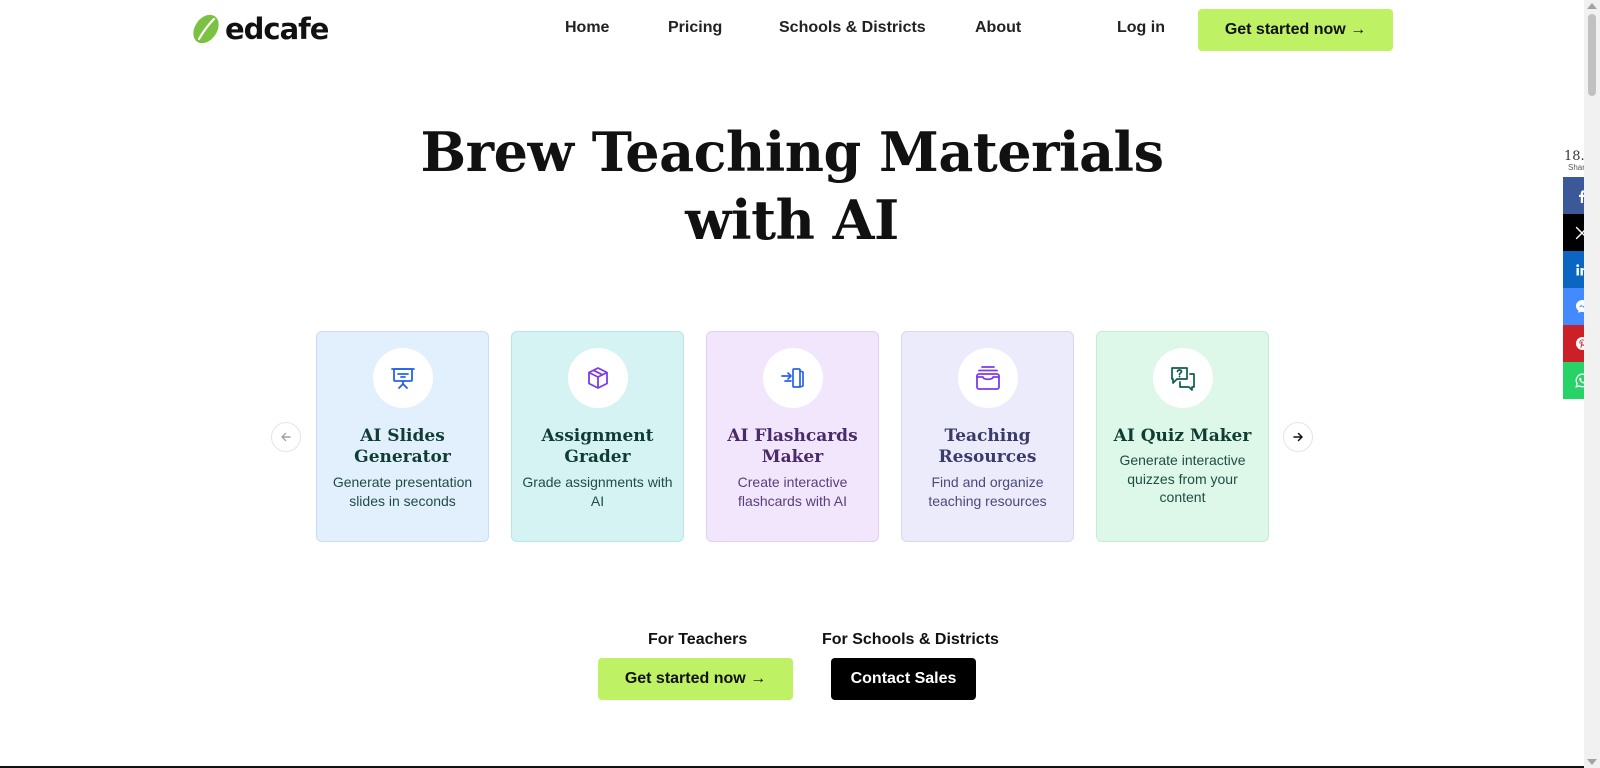 This screenshot has width=1600, height=768. I want to click on carousel-next-button, so click(1298, 437).